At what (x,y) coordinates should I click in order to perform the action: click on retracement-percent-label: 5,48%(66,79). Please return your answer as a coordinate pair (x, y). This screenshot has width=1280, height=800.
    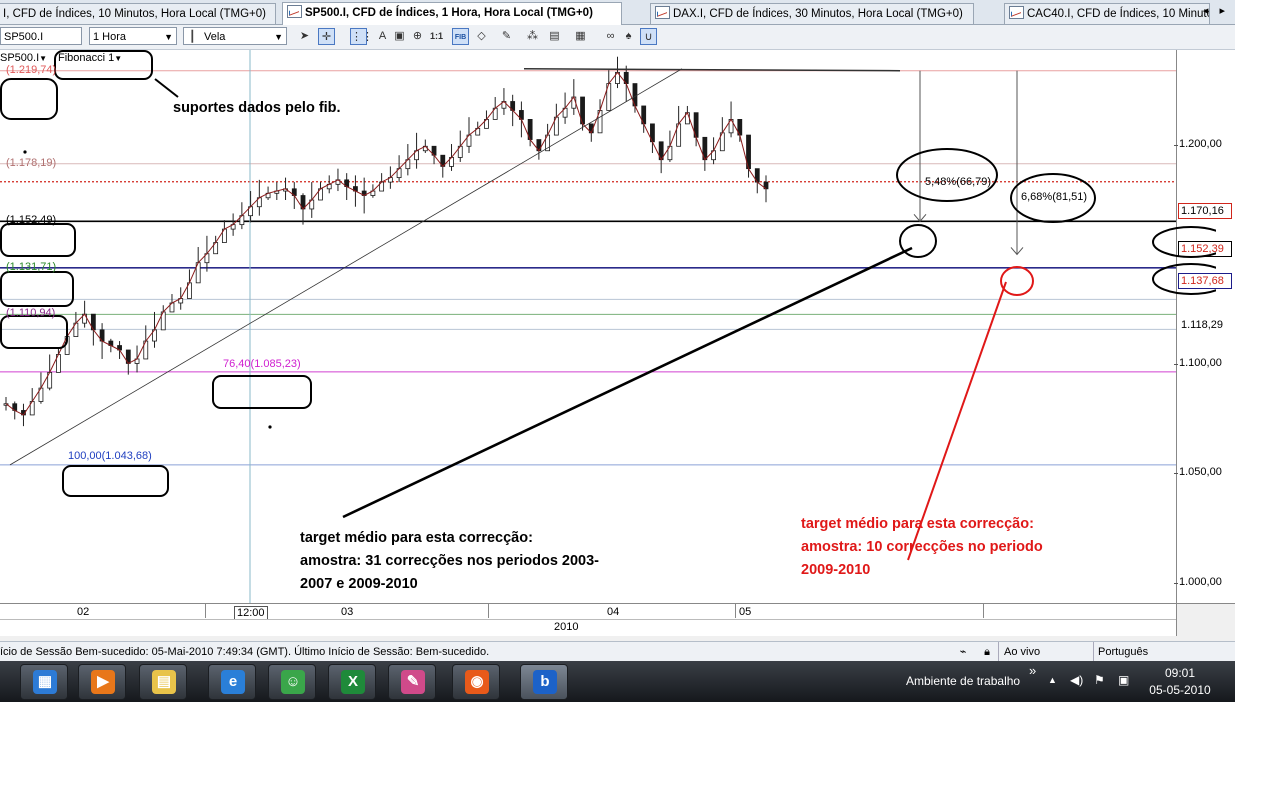
    Looking at the image, I should click on (958, 182).